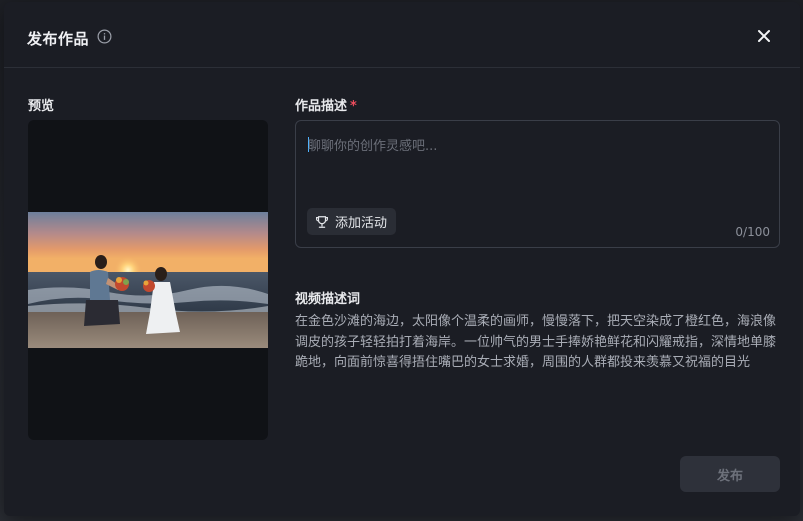  I want to click on publish-button: 发布, so click(730, 474).